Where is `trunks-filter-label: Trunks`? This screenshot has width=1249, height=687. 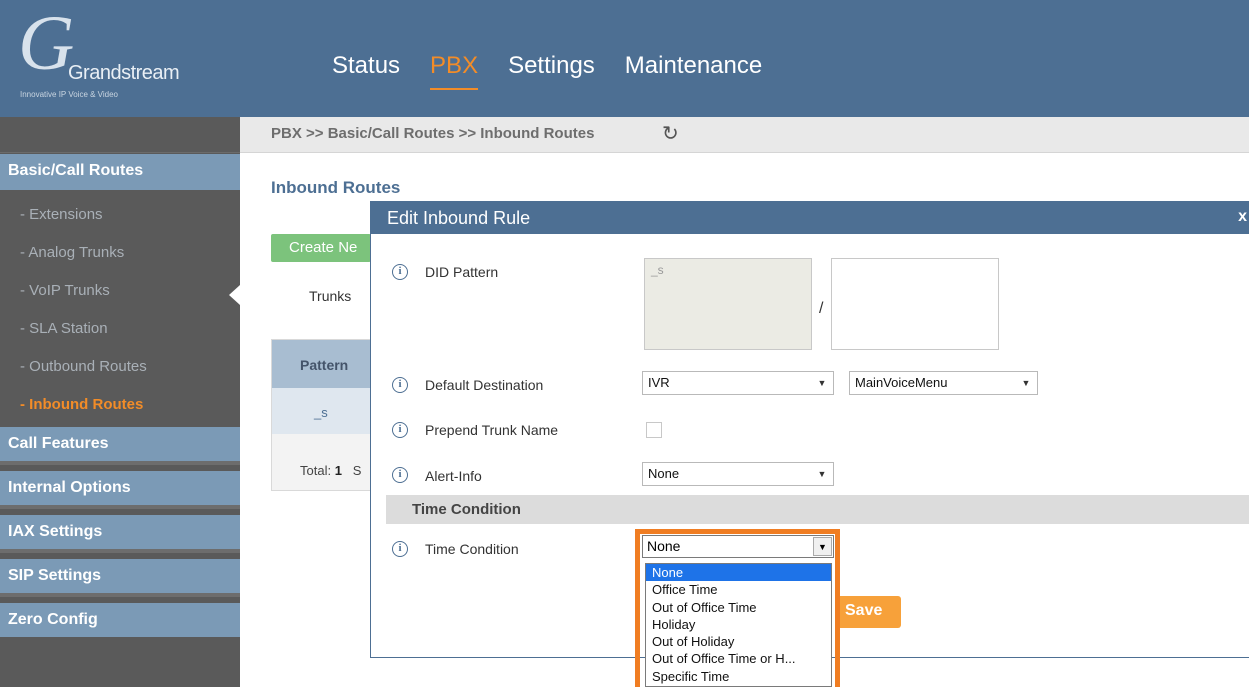
trunks-filter-label: Trunks is located at coordinates (330, 296).